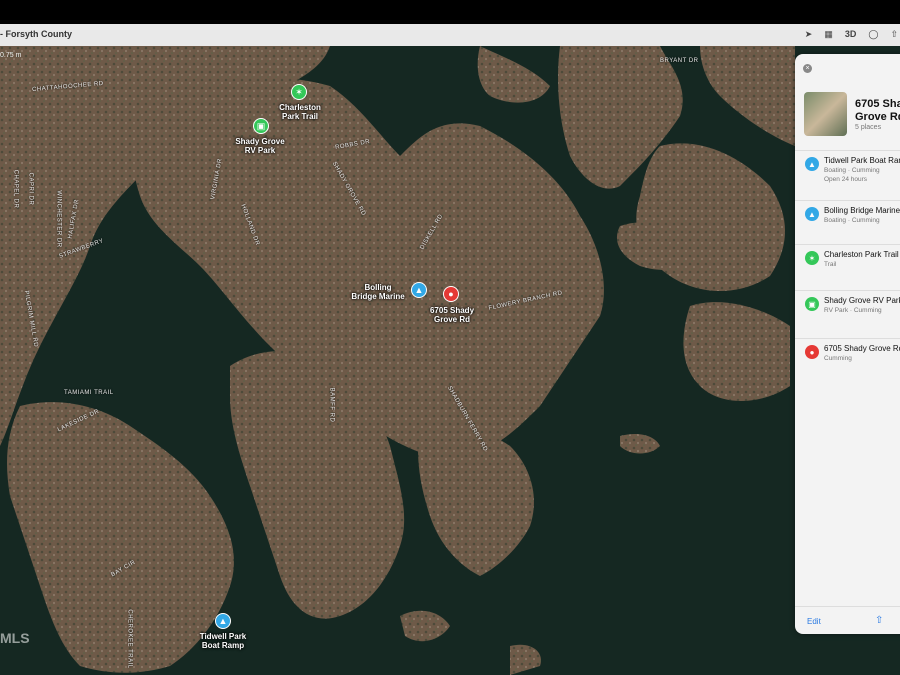  Describe the element at coordinates (300, 112) in the screenshot. I see `pin-label-charleston-park-trail: Charleston Park Trail` at that location.